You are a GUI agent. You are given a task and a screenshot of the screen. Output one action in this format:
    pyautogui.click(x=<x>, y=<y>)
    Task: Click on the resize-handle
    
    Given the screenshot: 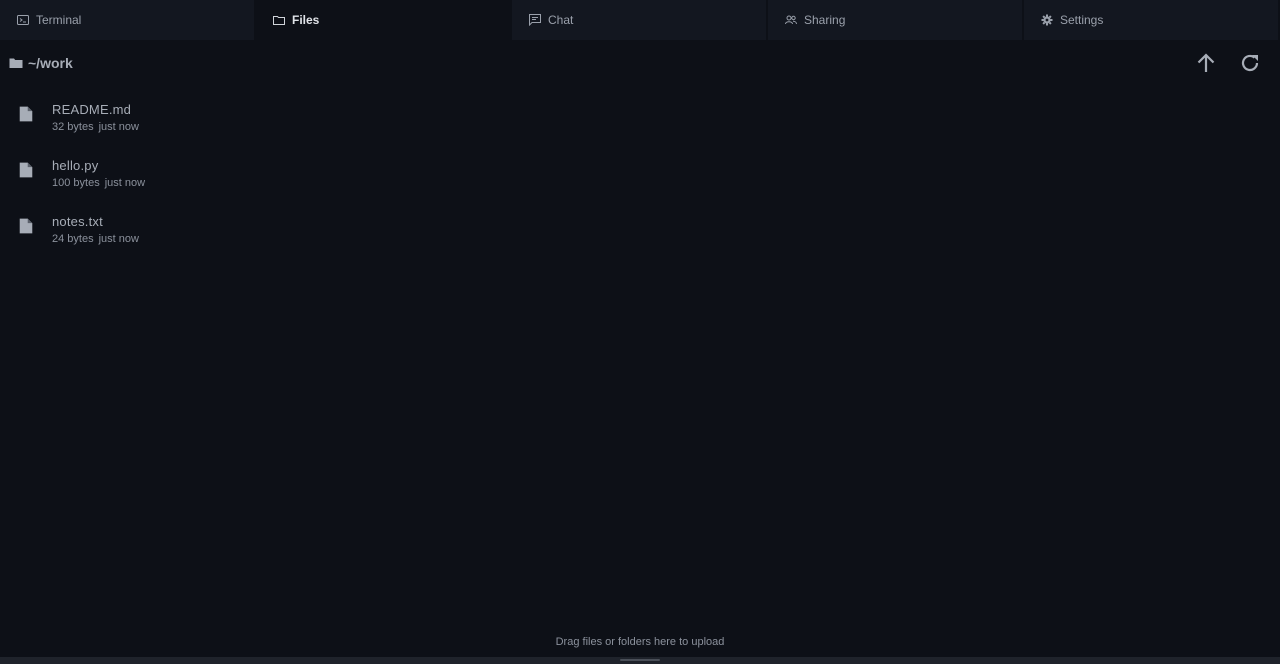 What is the action you would take?
    pyautogui.click(x=640, y=660)
    